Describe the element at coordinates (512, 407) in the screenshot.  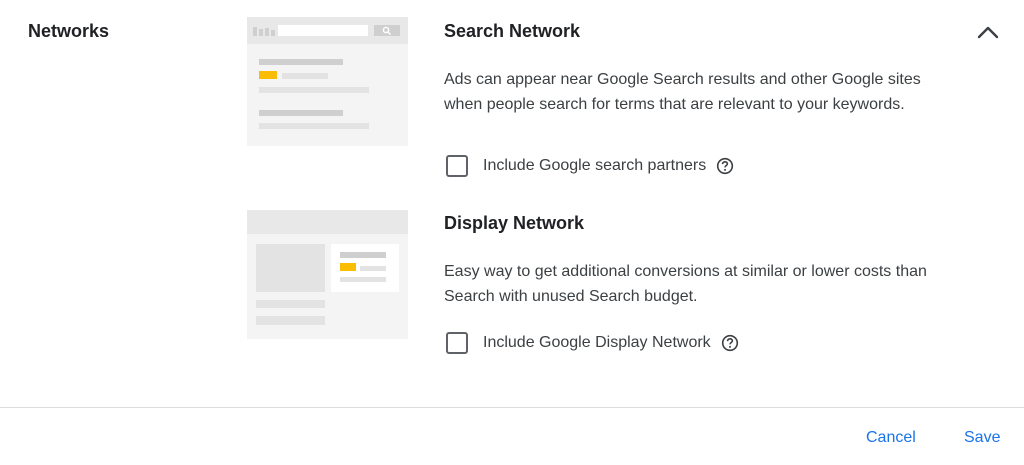
I see `footer-divider` at that location.